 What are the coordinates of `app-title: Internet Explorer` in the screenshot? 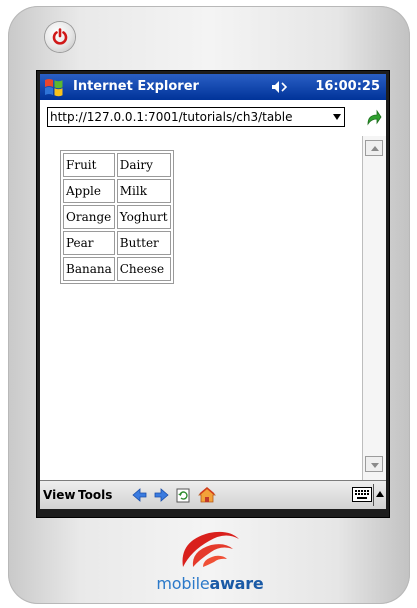 It's located at (136, 86).